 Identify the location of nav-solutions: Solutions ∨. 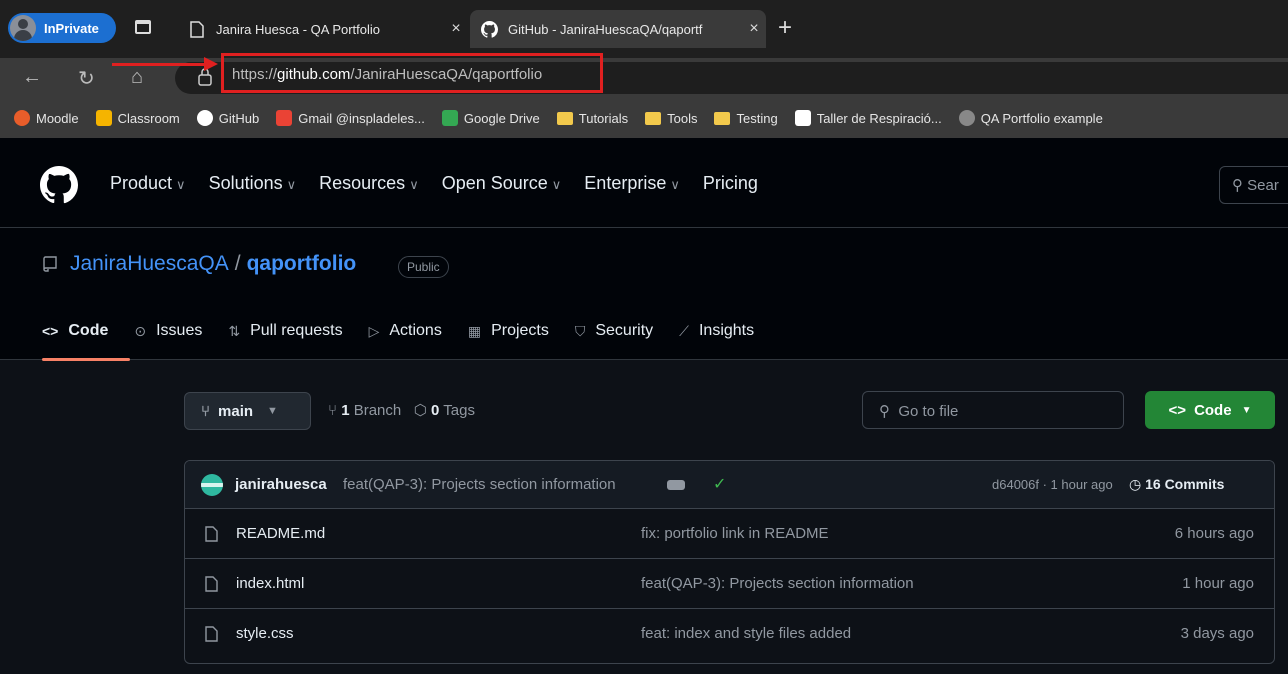
(253, 183).